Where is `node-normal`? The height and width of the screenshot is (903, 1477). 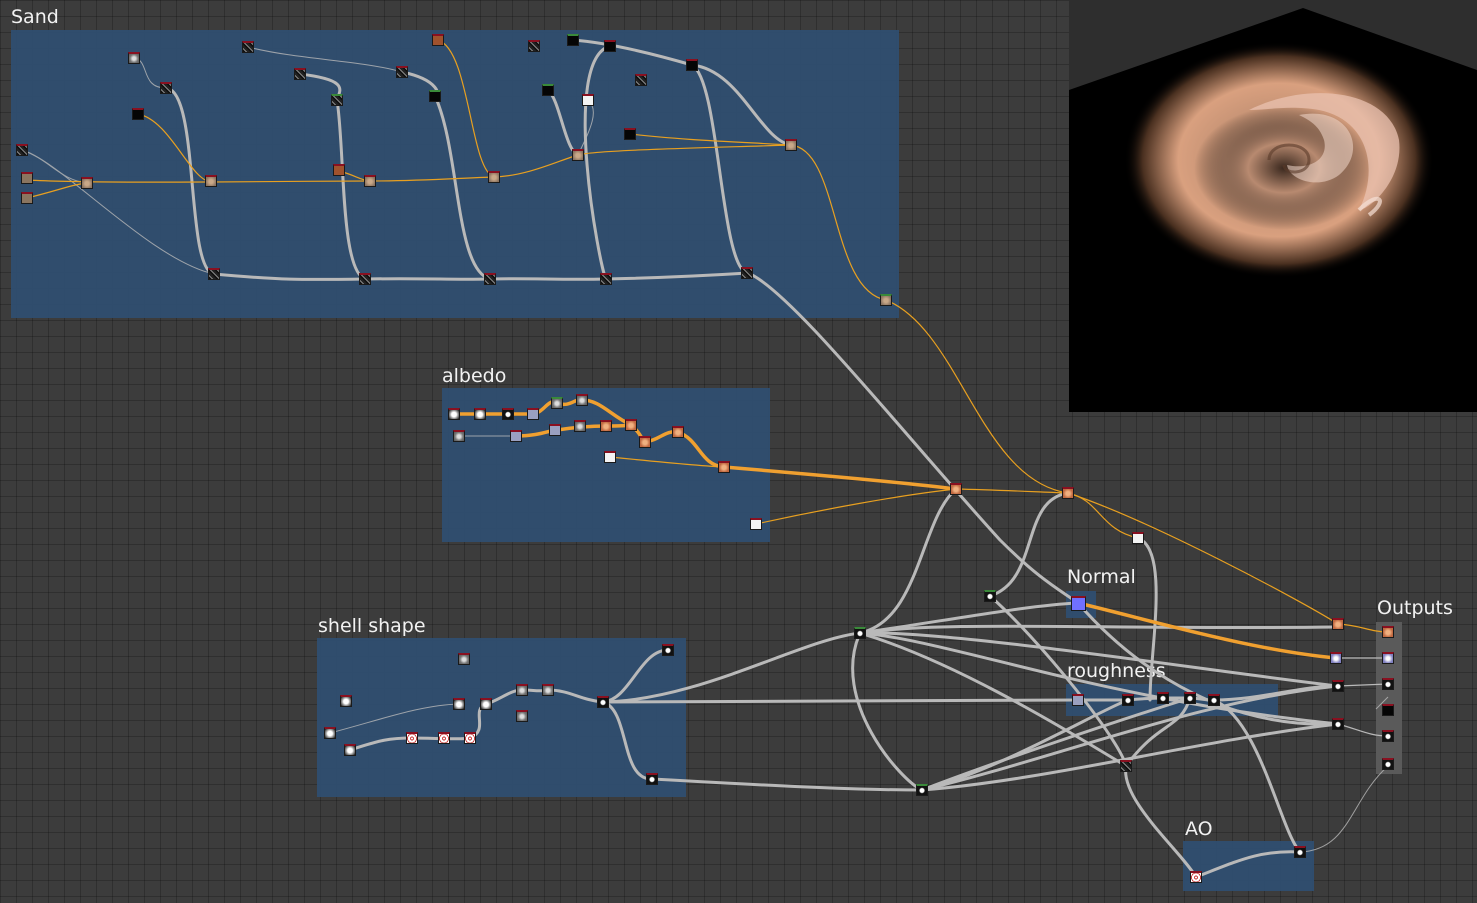
node-normal is located at coordinates (1078, 603).